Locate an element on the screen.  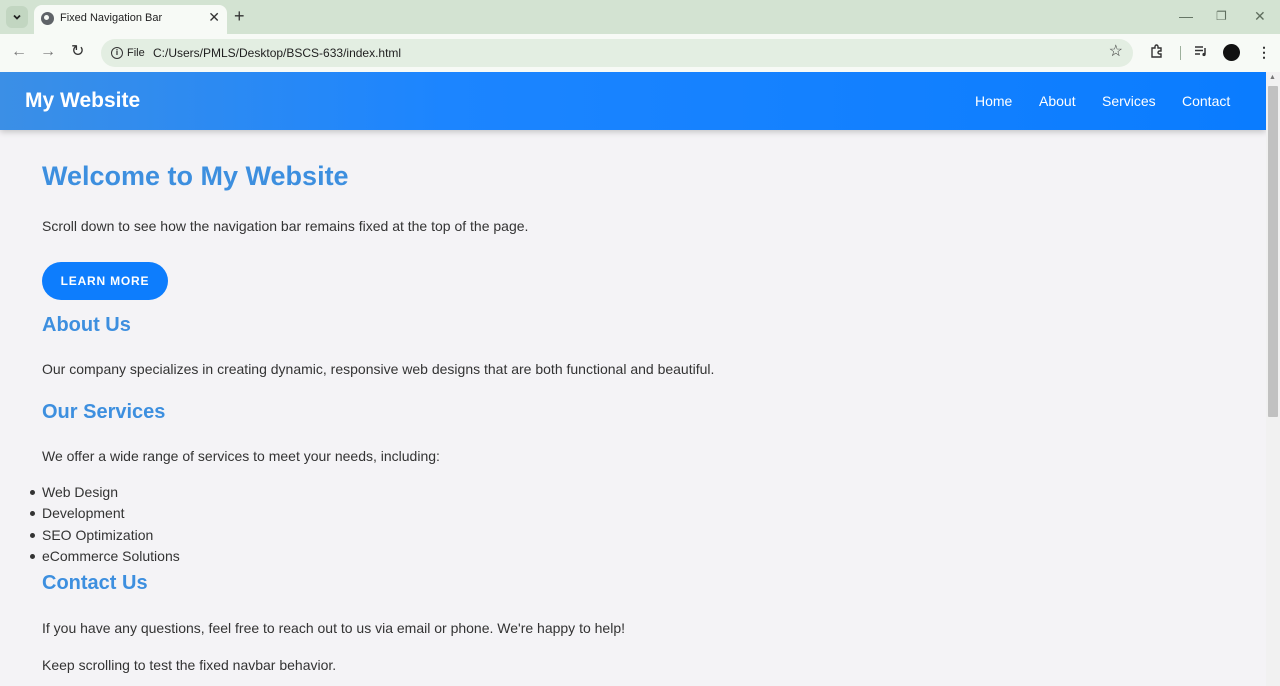
tab-search-button is located at coordinates (17, 17).